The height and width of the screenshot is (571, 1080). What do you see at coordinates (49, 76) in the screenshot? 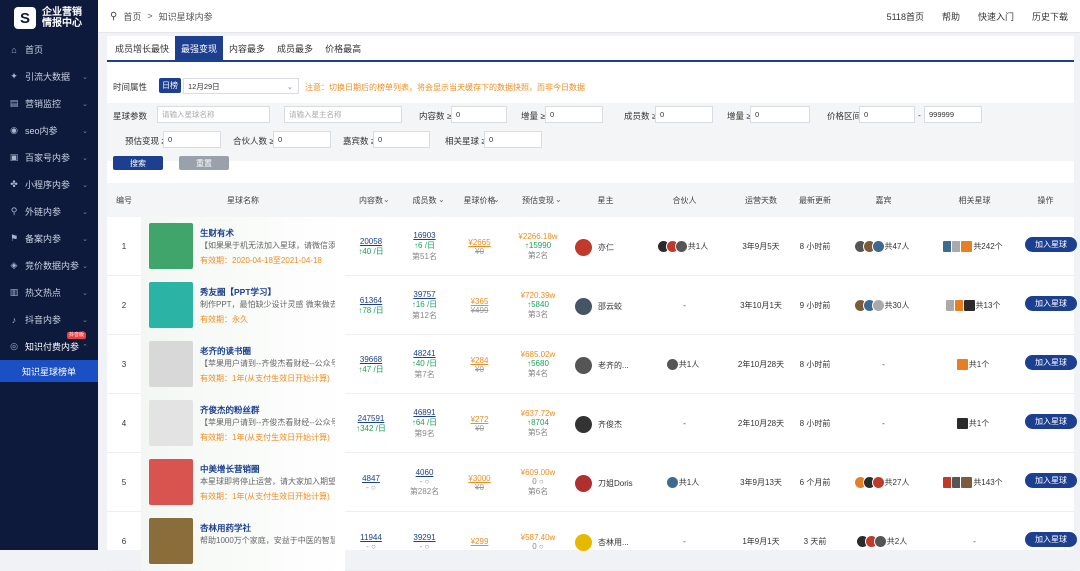
I see `sidebar-item: ✦ 引流大数据 ⌄` at bounding box center [49, 76].